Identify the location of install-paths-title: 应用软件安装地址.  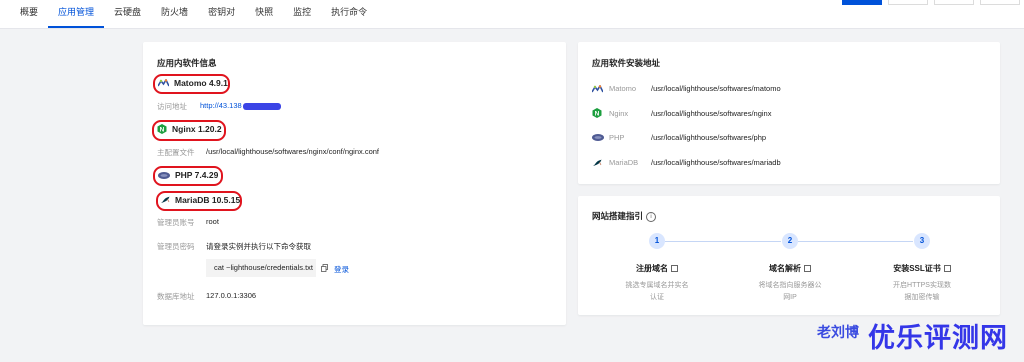
(626, 63).